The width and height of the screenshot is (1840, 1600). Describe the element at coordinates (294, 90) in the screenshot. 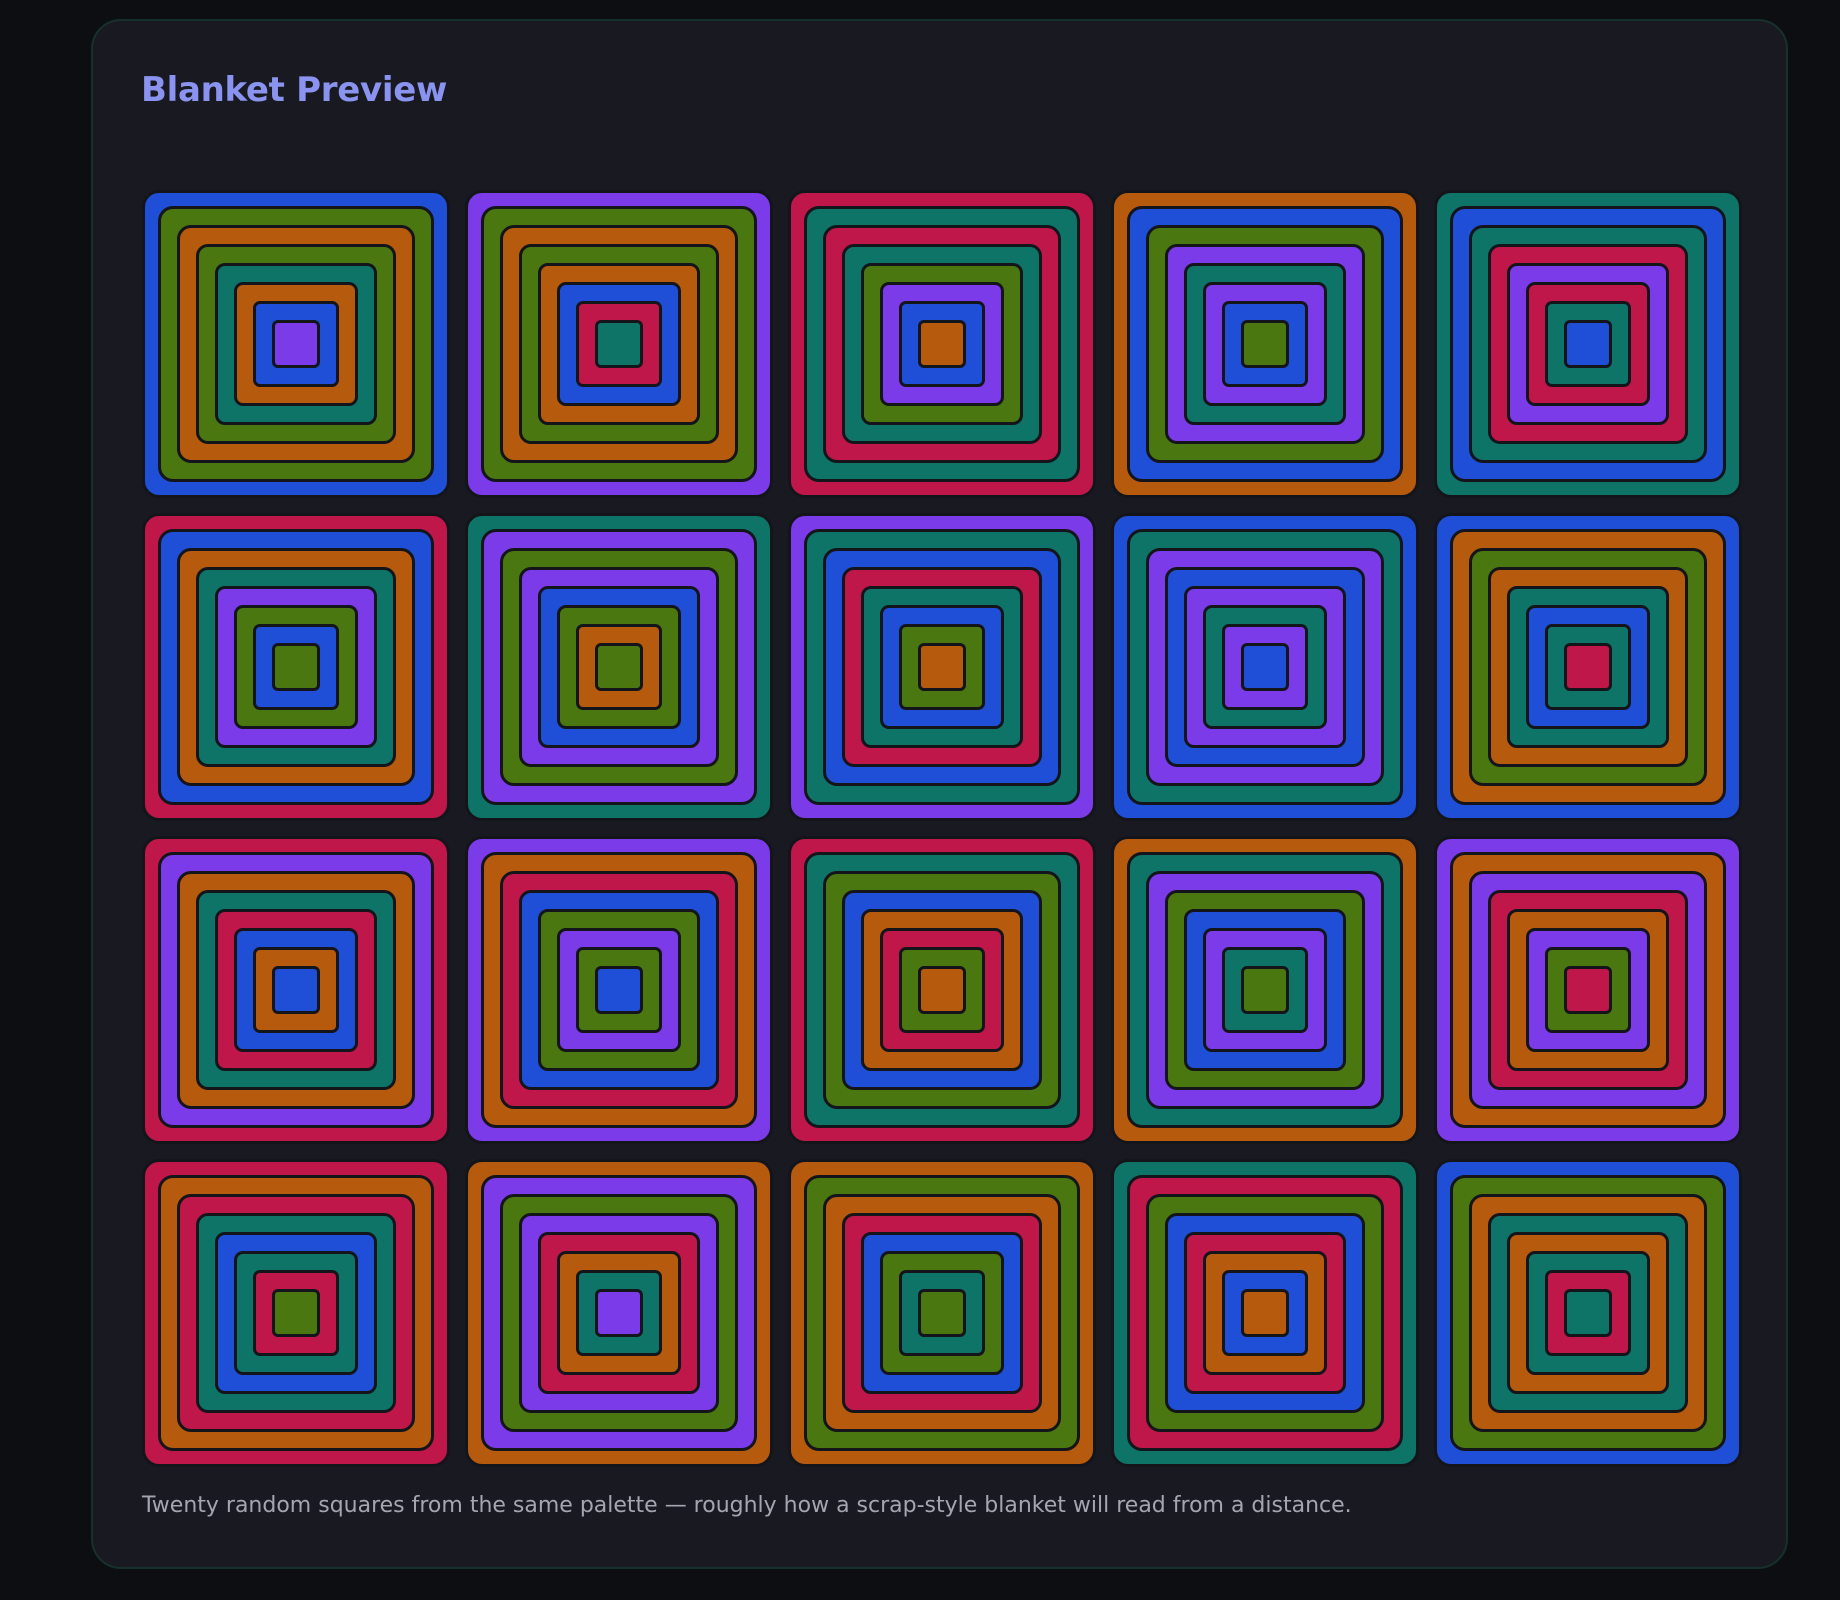

I see `panel-title: Blanket Preview` at that location.